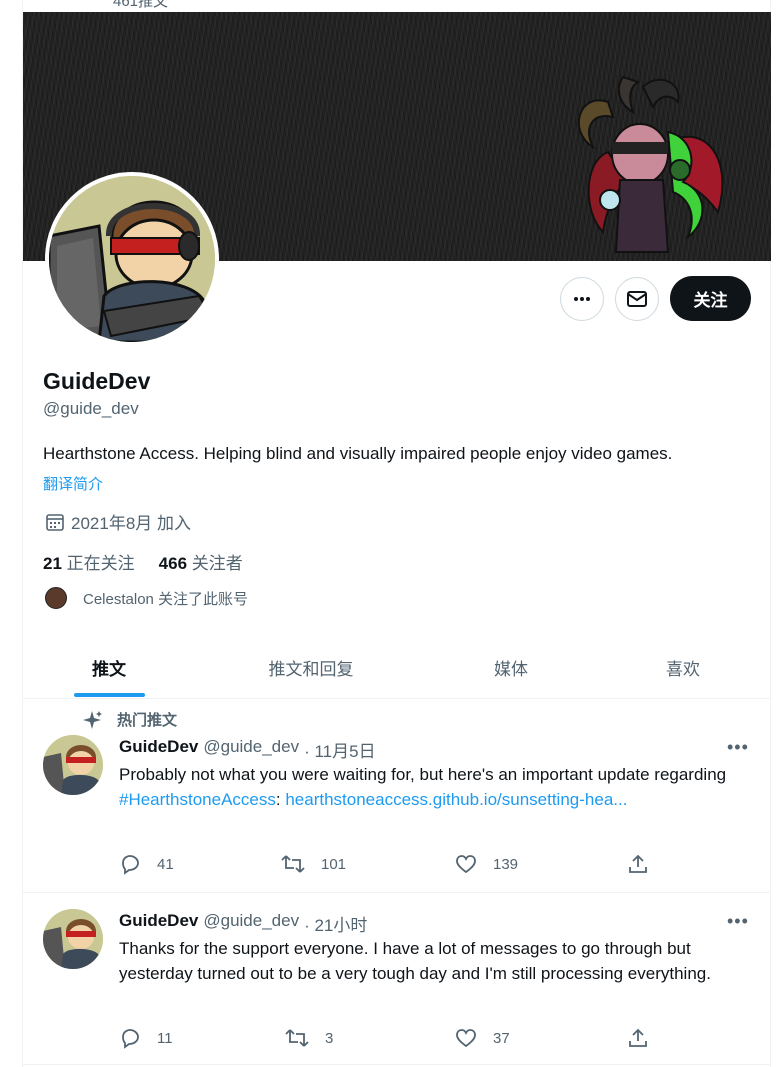 Image resolution: width=781 pixels, height=1067 pixels. Describe the element at coordinates (710, 298) in the screenshot. I see `follow-button: 关注` at that location.